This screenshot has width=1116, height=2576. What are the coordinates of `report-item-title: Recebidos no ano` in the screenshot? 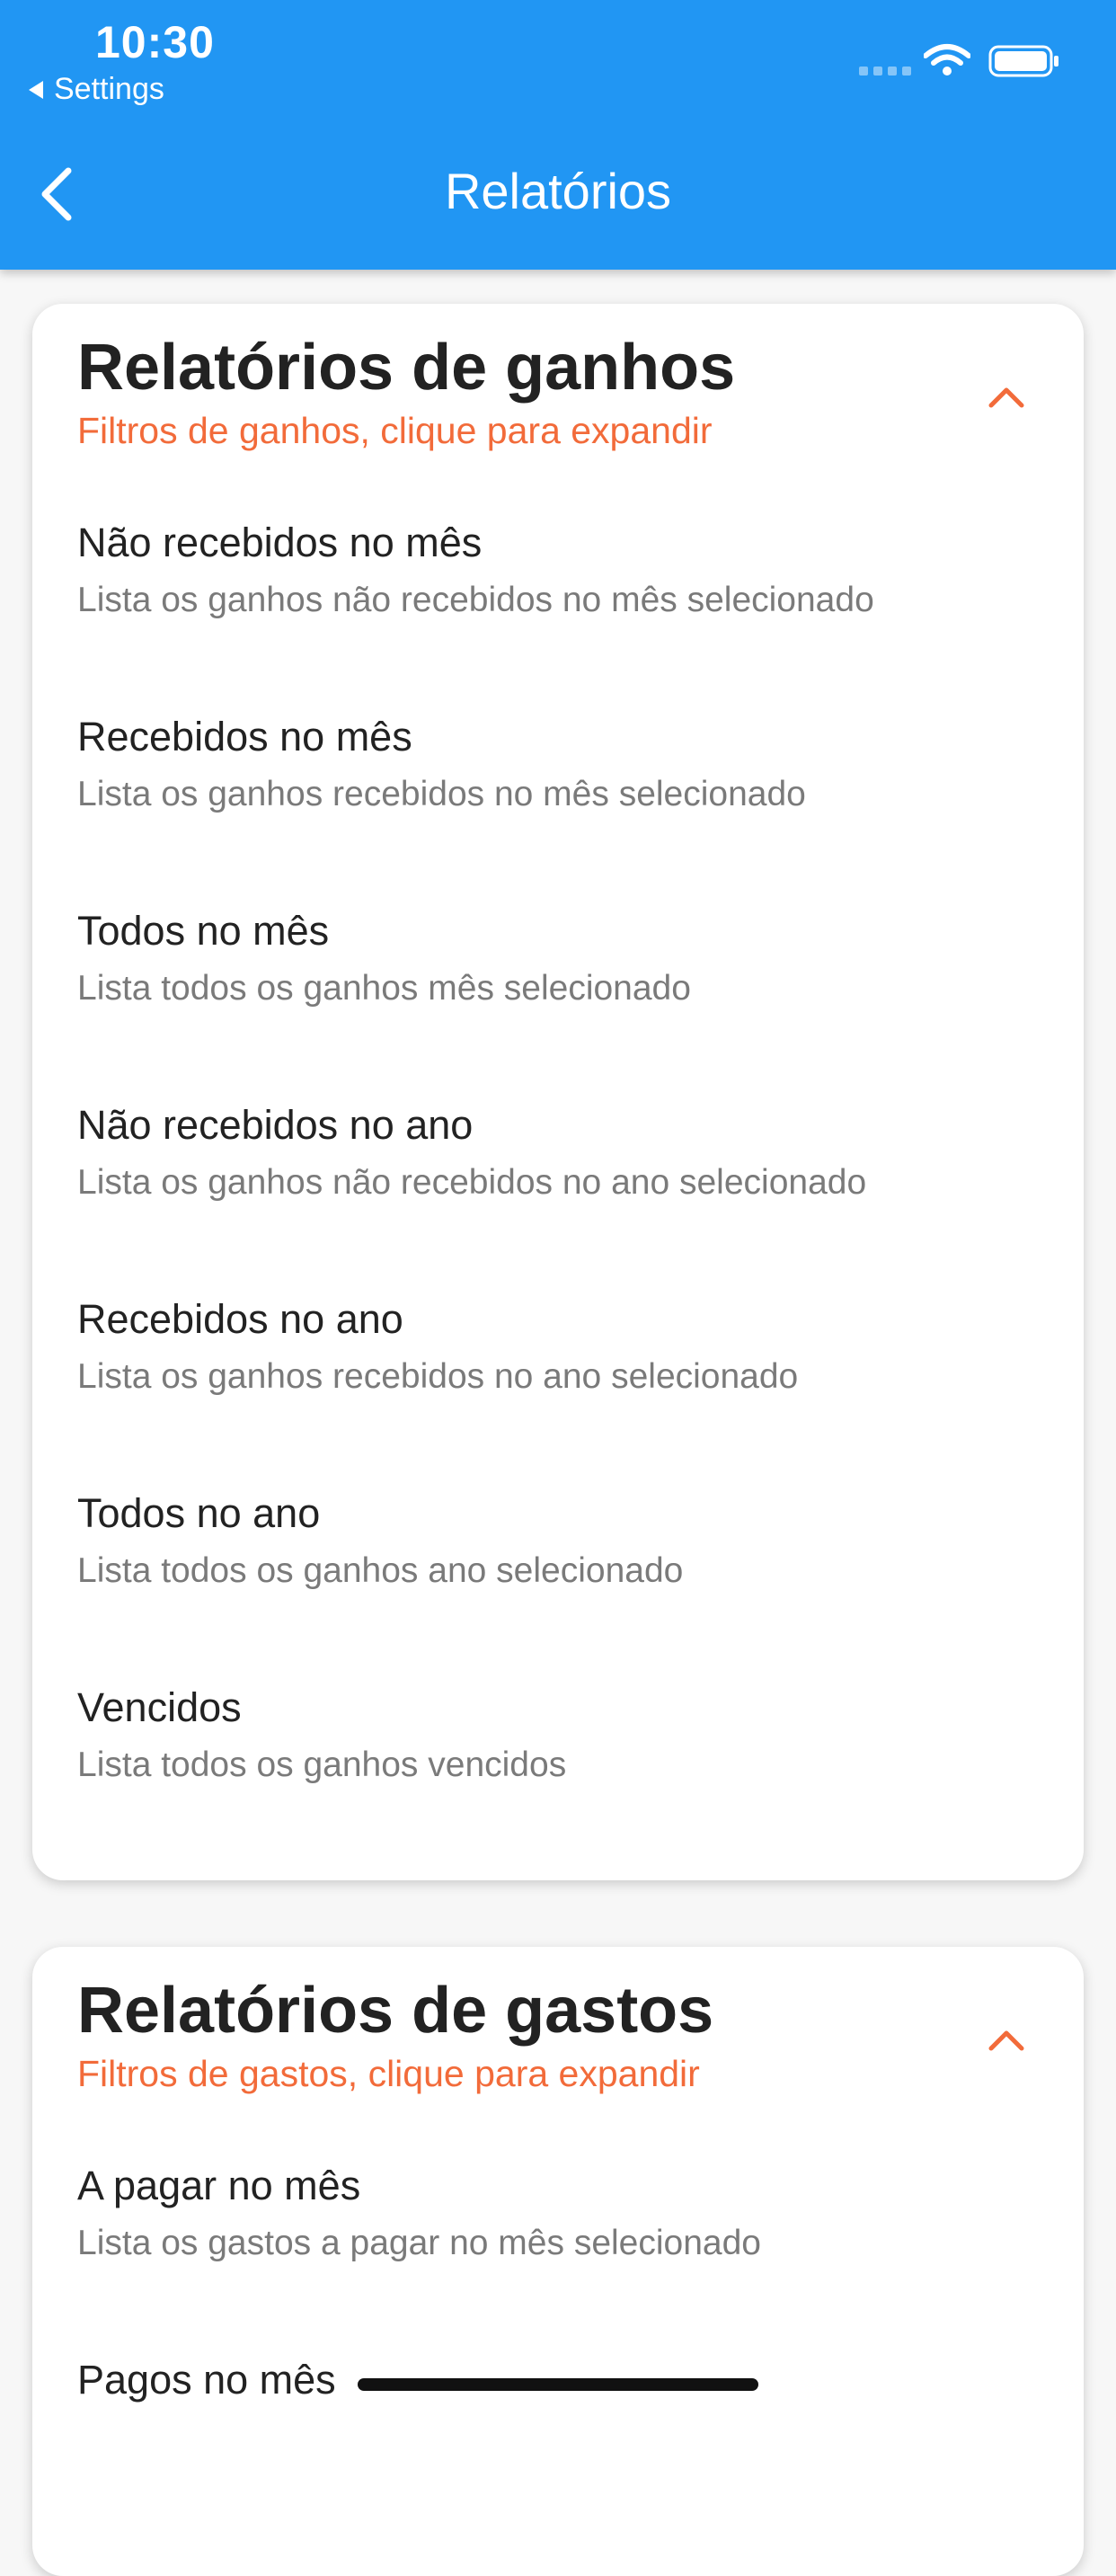 It's located at (240, 1319).